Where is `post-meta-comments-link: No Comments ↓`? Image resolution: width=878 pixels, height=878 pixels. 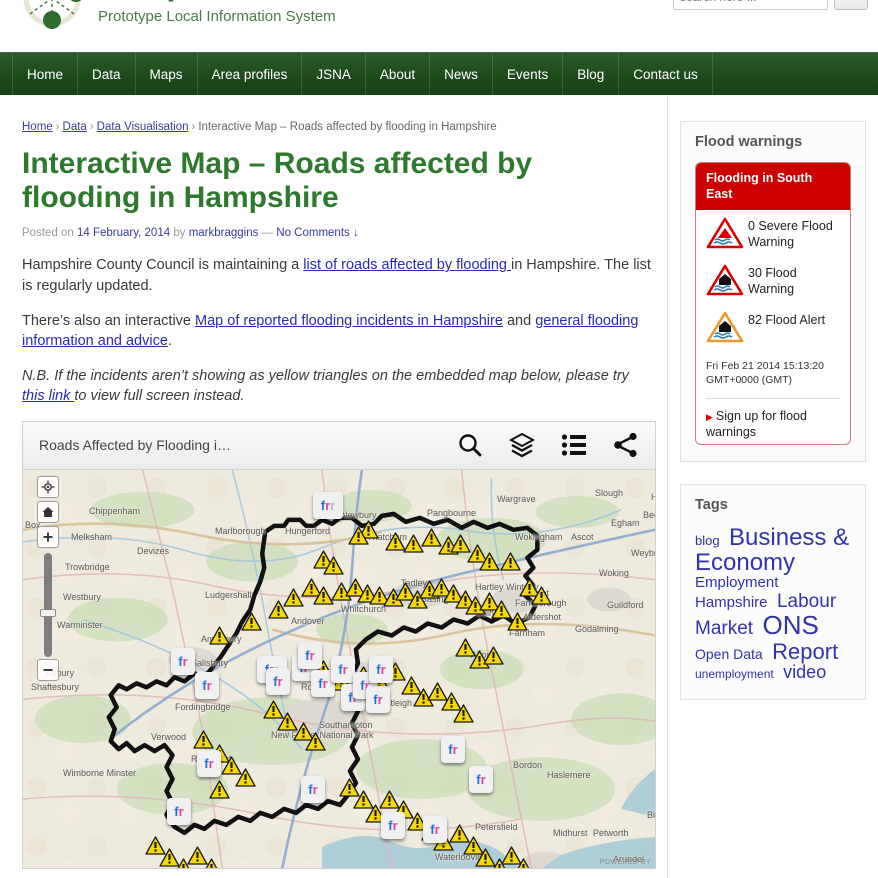
post-meta-comments-link: No Comments ↓ is located at coordinates (317, 233).